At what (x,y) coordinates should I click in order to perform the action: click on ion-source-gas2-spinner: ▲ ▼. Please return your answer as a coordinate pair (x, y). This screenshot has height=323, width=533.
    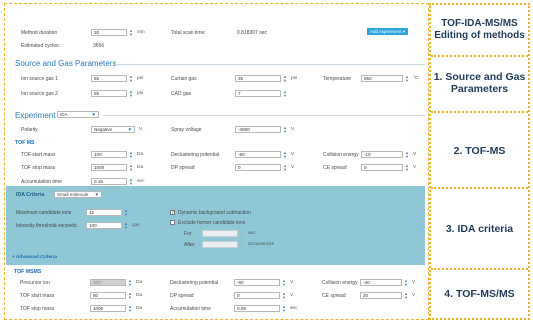
    Looking at the image, I should click on (131, 94).